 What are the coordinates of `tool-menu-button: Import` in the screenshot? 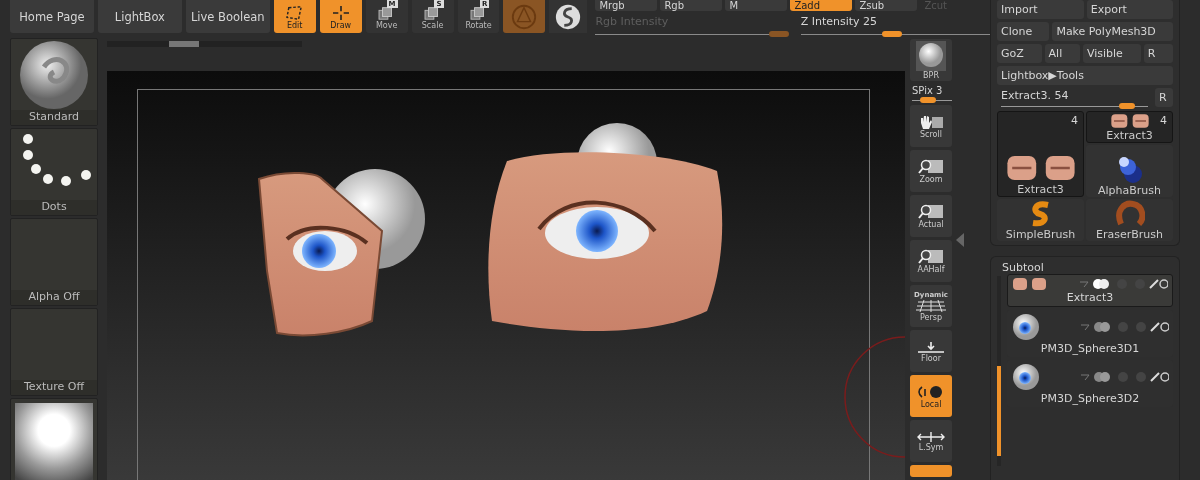 It's located at (1040, 9).